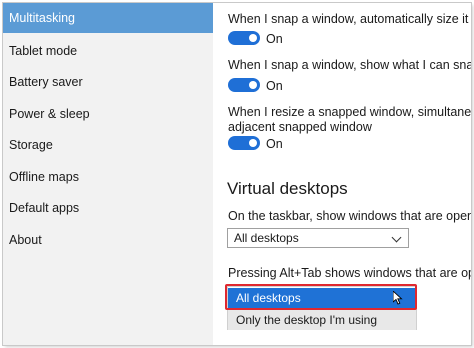 Image resolution: width=474 pixels, height=348 pixels. Describe the element at coordinates (244, 38) in the screenshot. I see `snap-auto-size-toggle` at that location.